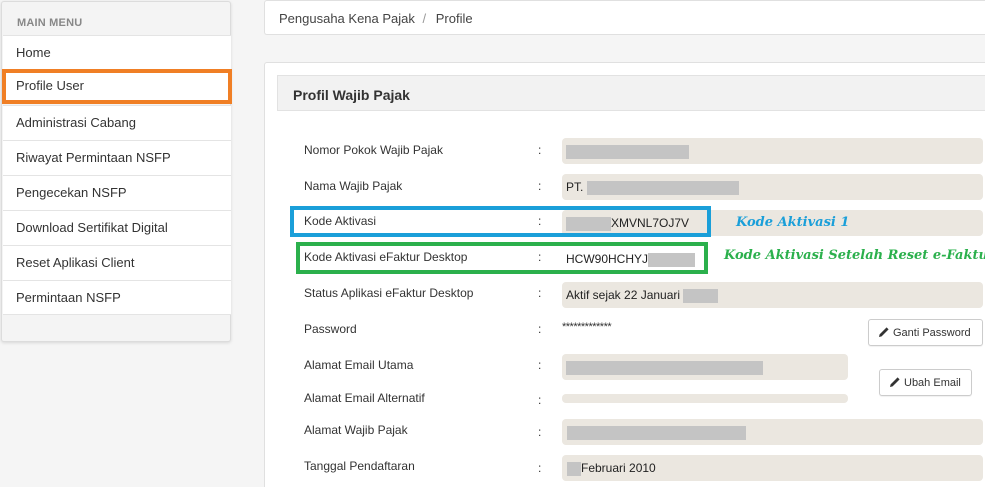 Image resolution: width=985 pixels, height=487 pixels. What do you see at coordinates (772, 295) in the screenshot?
I see `status-value: Aktif sejak 22 Januari` at bounding box center [772, 295].